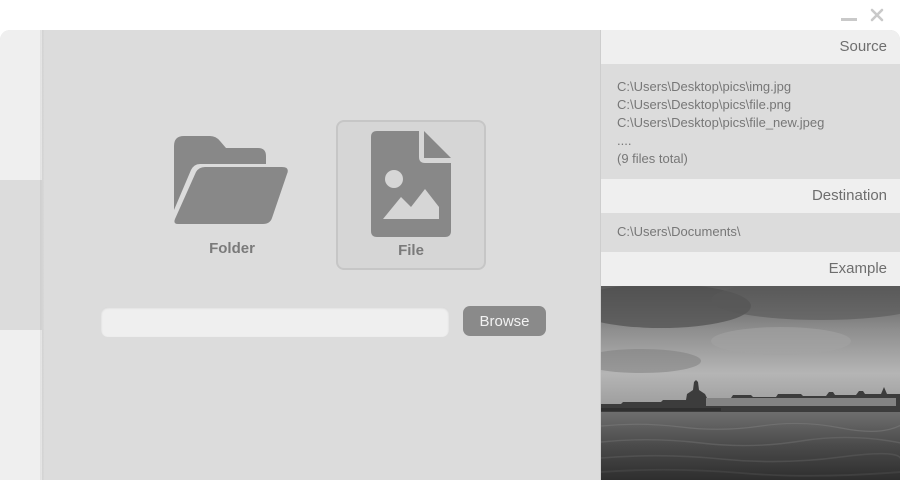  Describe the element at coordinates (411, 184) in the screenshot. I see `image-file-icon` at that location.